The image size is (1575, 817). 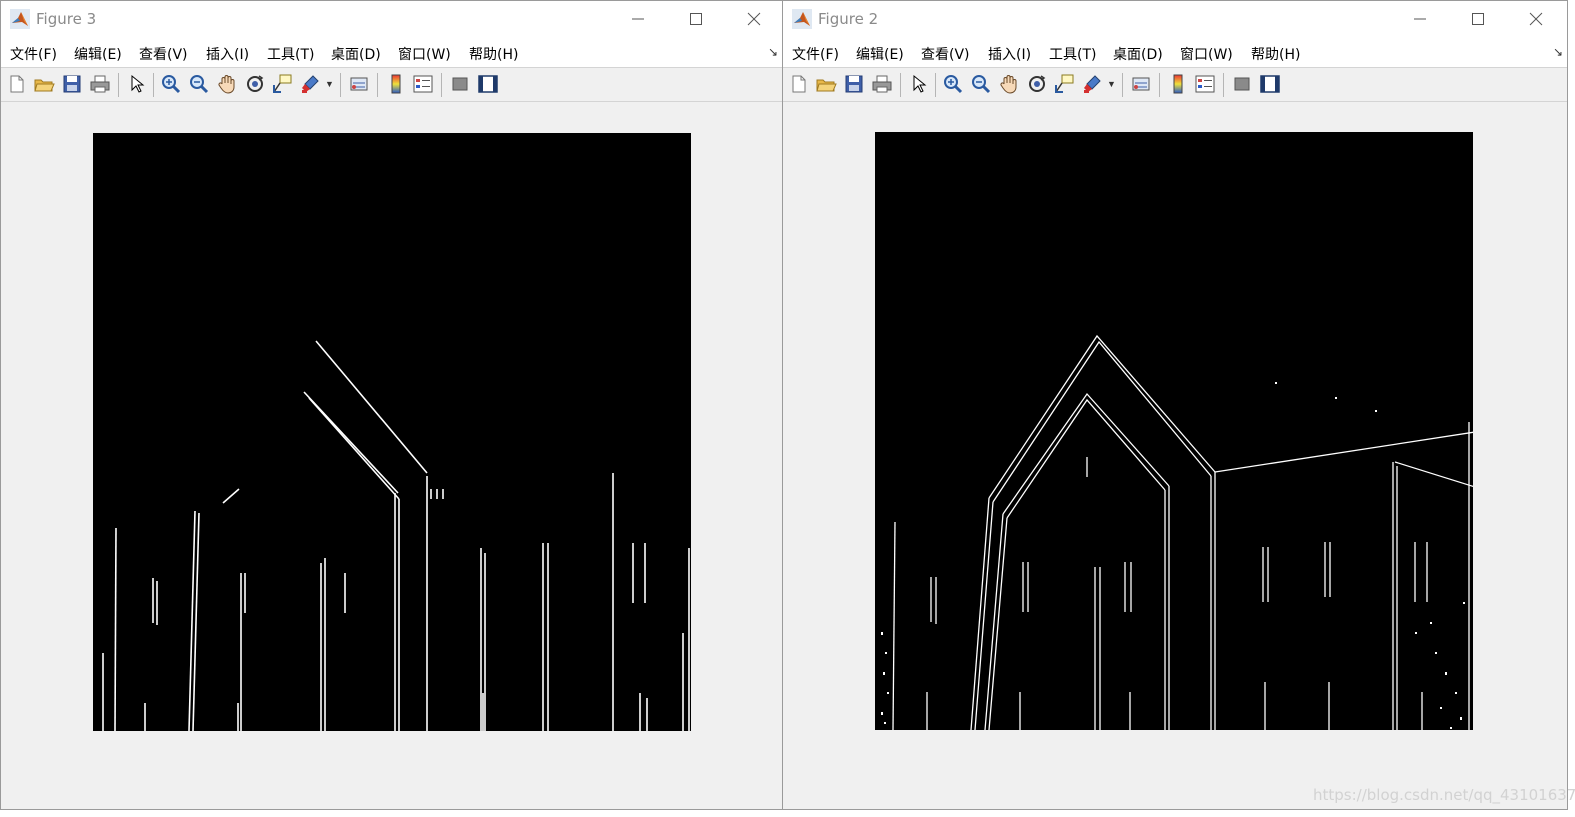 What do you see at coordinates (1444, 795) in the screenshot?
I see `watermark: https://blog.csdn.net/qq_43101637` at bounding box center [1444, 795].